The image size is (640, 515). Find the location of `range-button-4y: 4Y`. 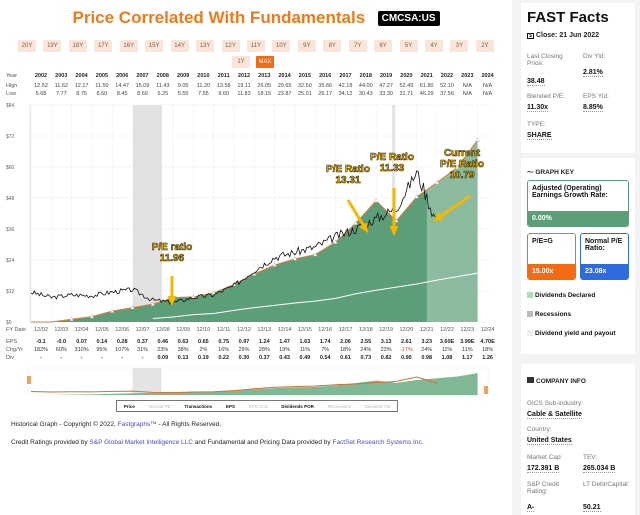

range-button-4y: 4Y is located at coordinates (434, 46).